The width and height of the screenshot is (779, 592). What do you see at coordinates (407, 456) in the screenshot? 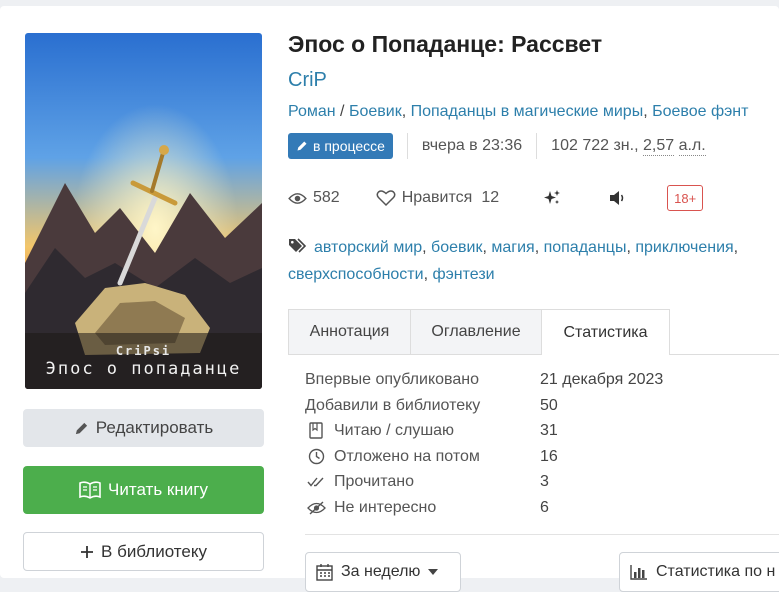
I see `stat-label: Отложено на потом` at bounding box center [407, 456].